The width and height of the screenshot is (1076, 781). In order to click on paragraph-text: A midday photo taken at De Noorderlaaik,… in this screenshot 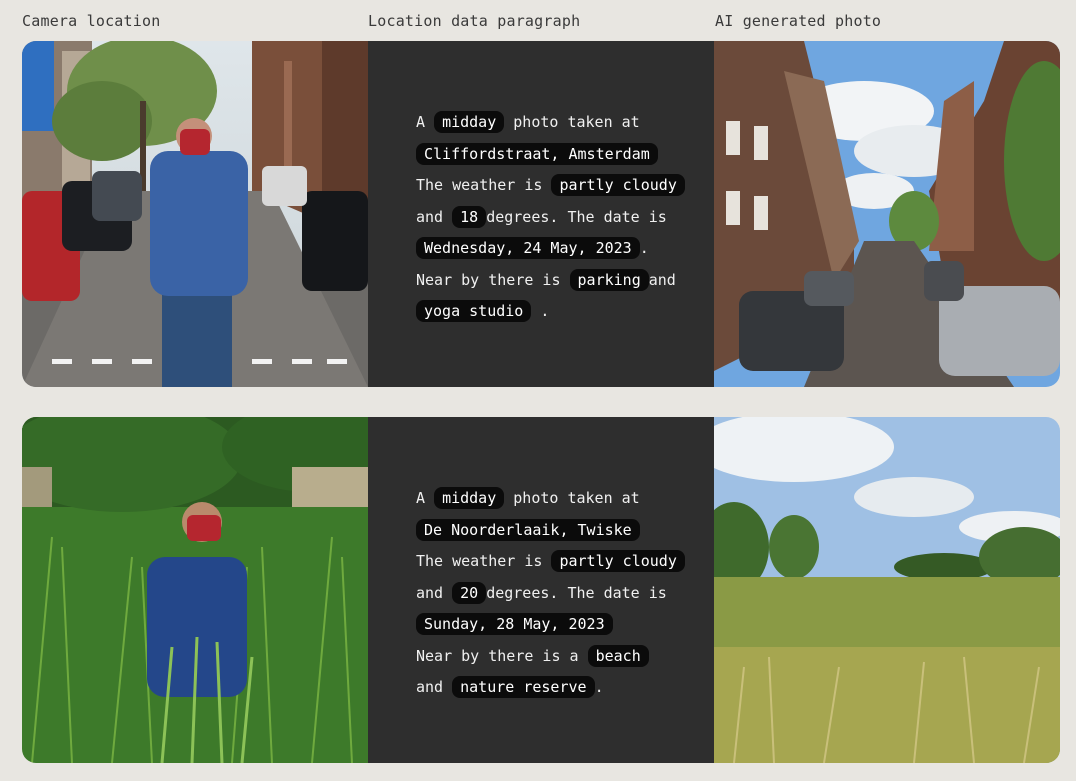, I will do `click(561, 593)`.